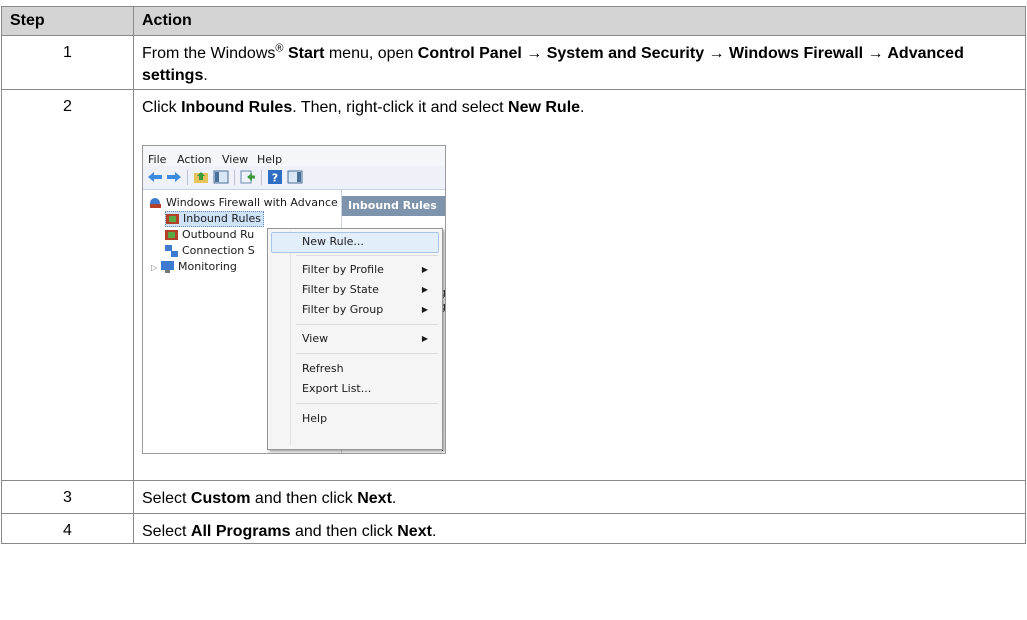 The width and height of the screenshot is (1027, 620). What do you see at coordinates (67, 528) in the screenshot?
I see `step-number: 4` at bounding box center [67, 528].